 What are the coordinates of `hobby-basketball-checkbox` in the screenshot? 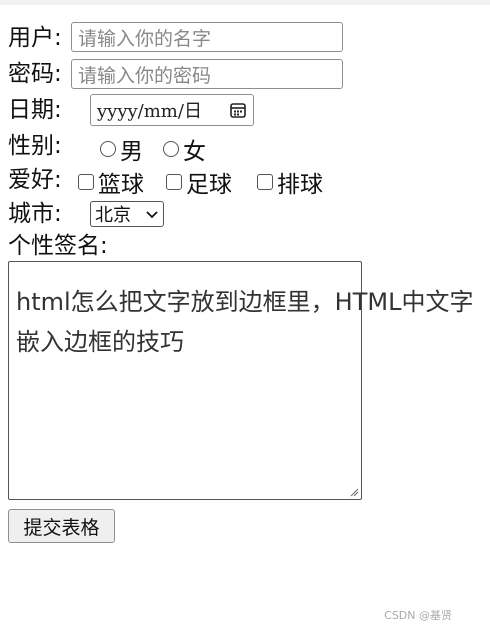 It's located at (86, 182).